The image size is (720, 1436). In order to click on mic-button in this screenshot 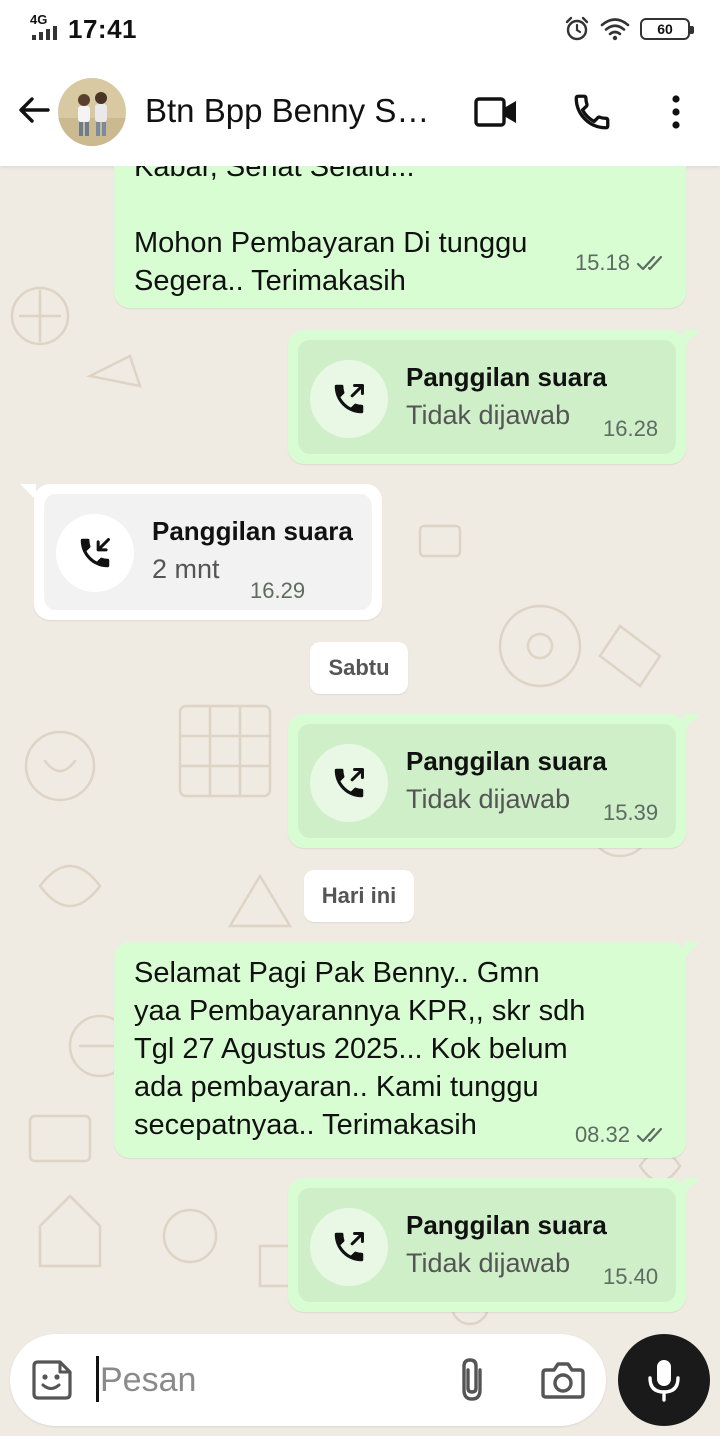, I will do `click(664, 1380)`.